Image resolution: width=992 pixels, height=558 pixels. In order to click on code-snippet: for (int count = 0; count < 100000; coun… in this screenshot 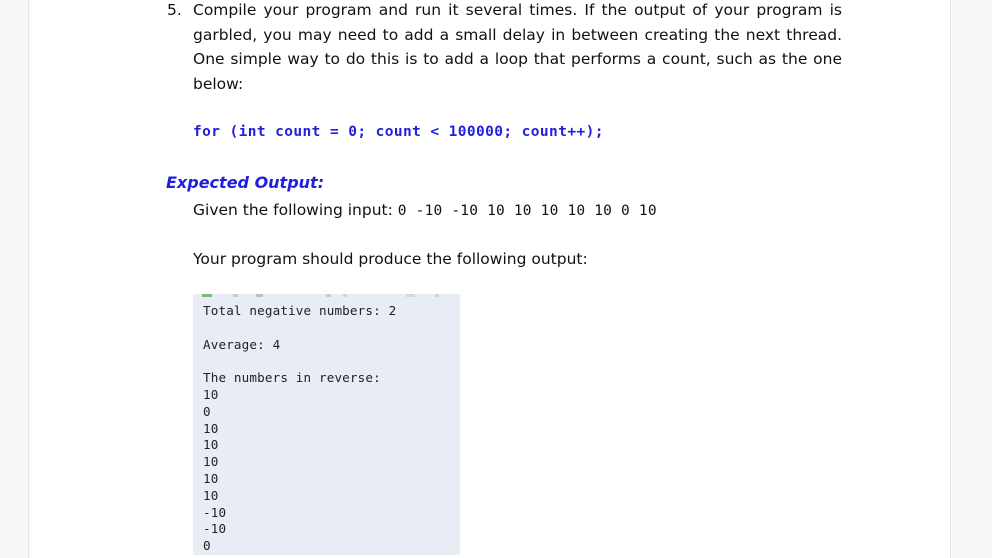, I will do `click(398, 132)`.